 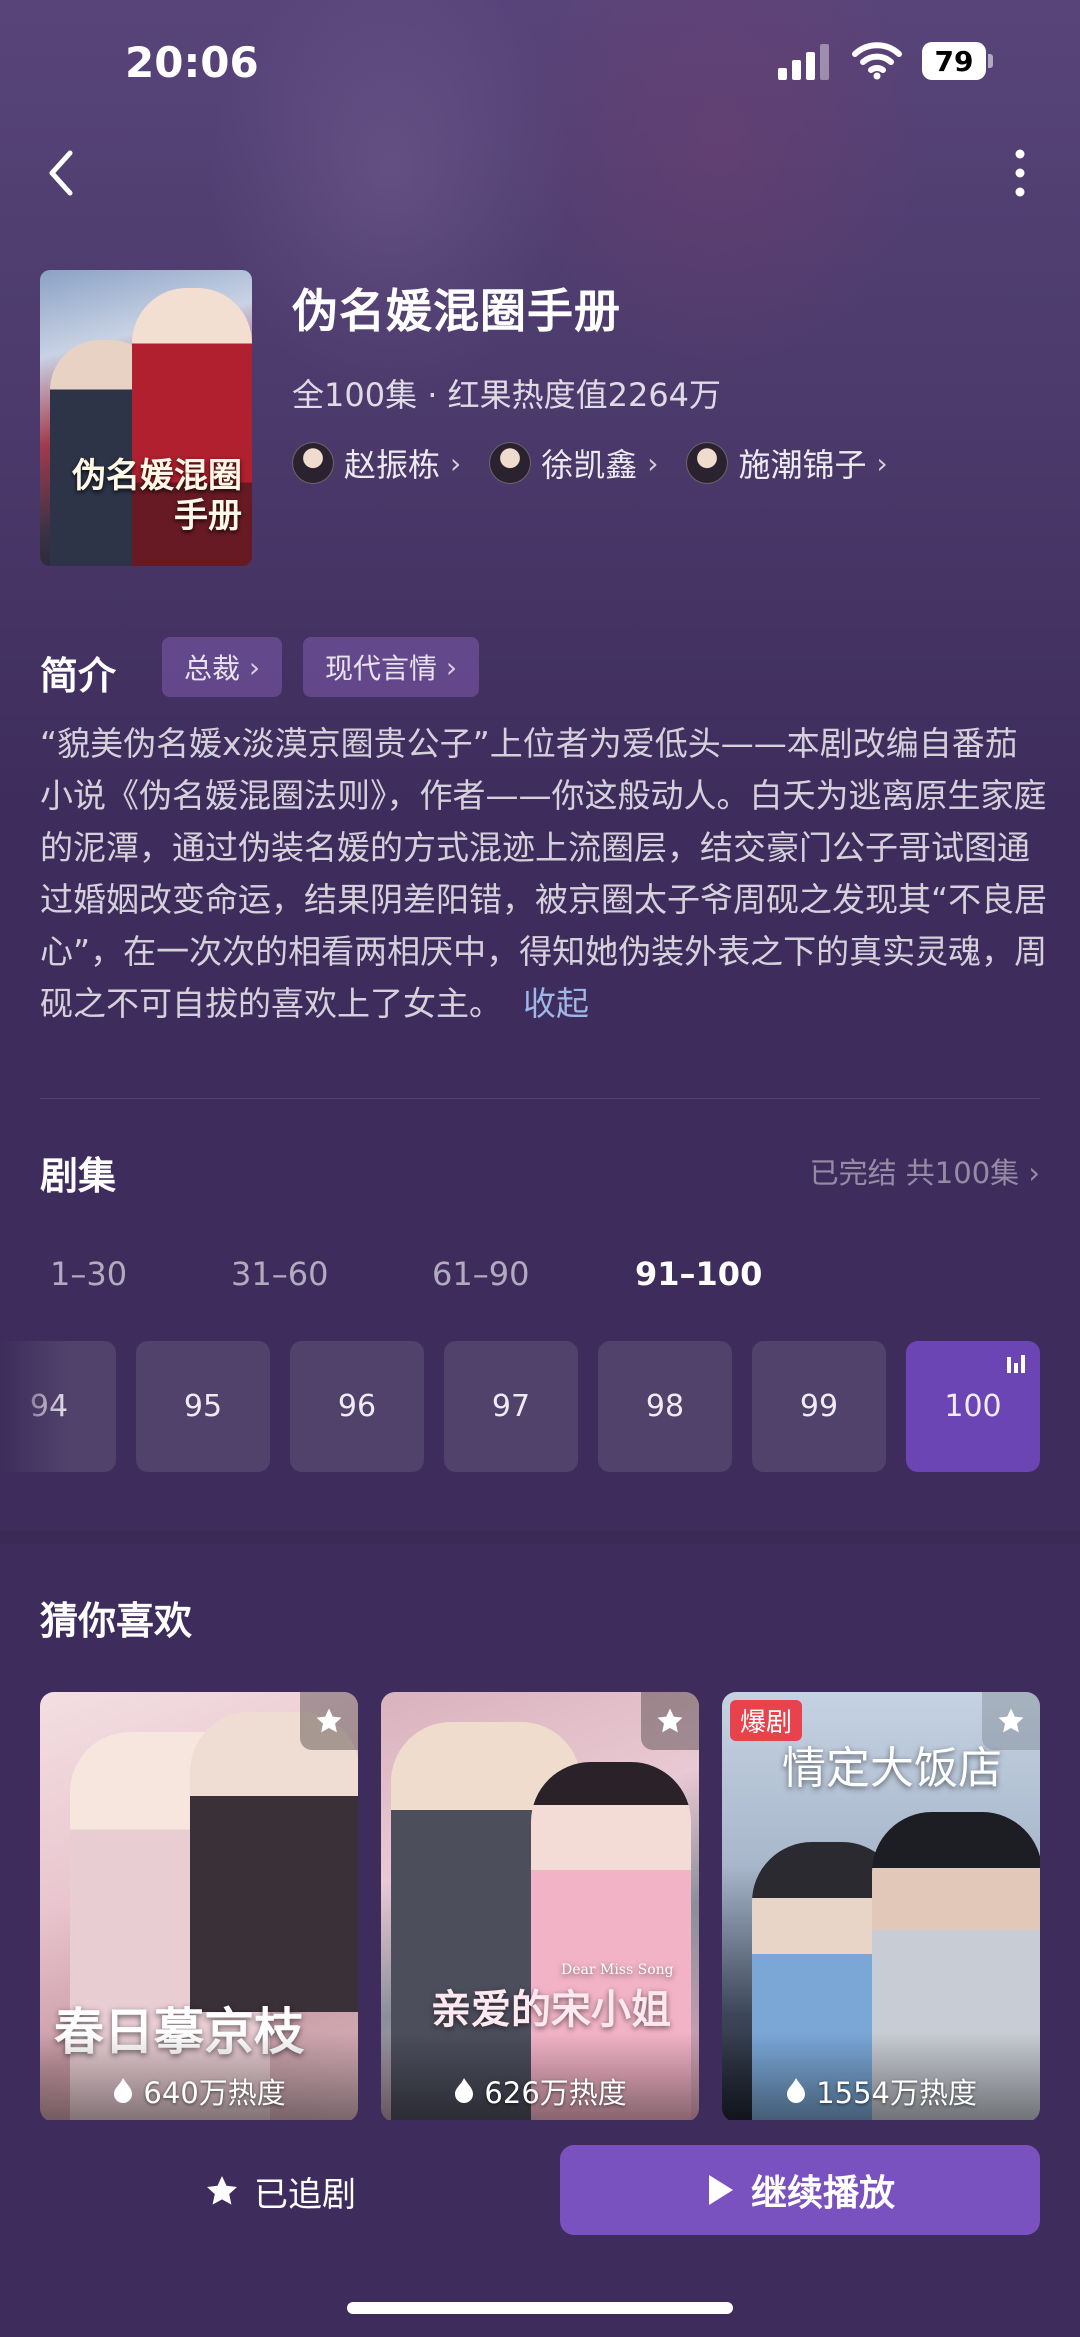 What do you see at coordinates (116, 1621) in the screenshot?
I see `recommend-heading: 猜你喜欢` at bounding box center [116, 1621].